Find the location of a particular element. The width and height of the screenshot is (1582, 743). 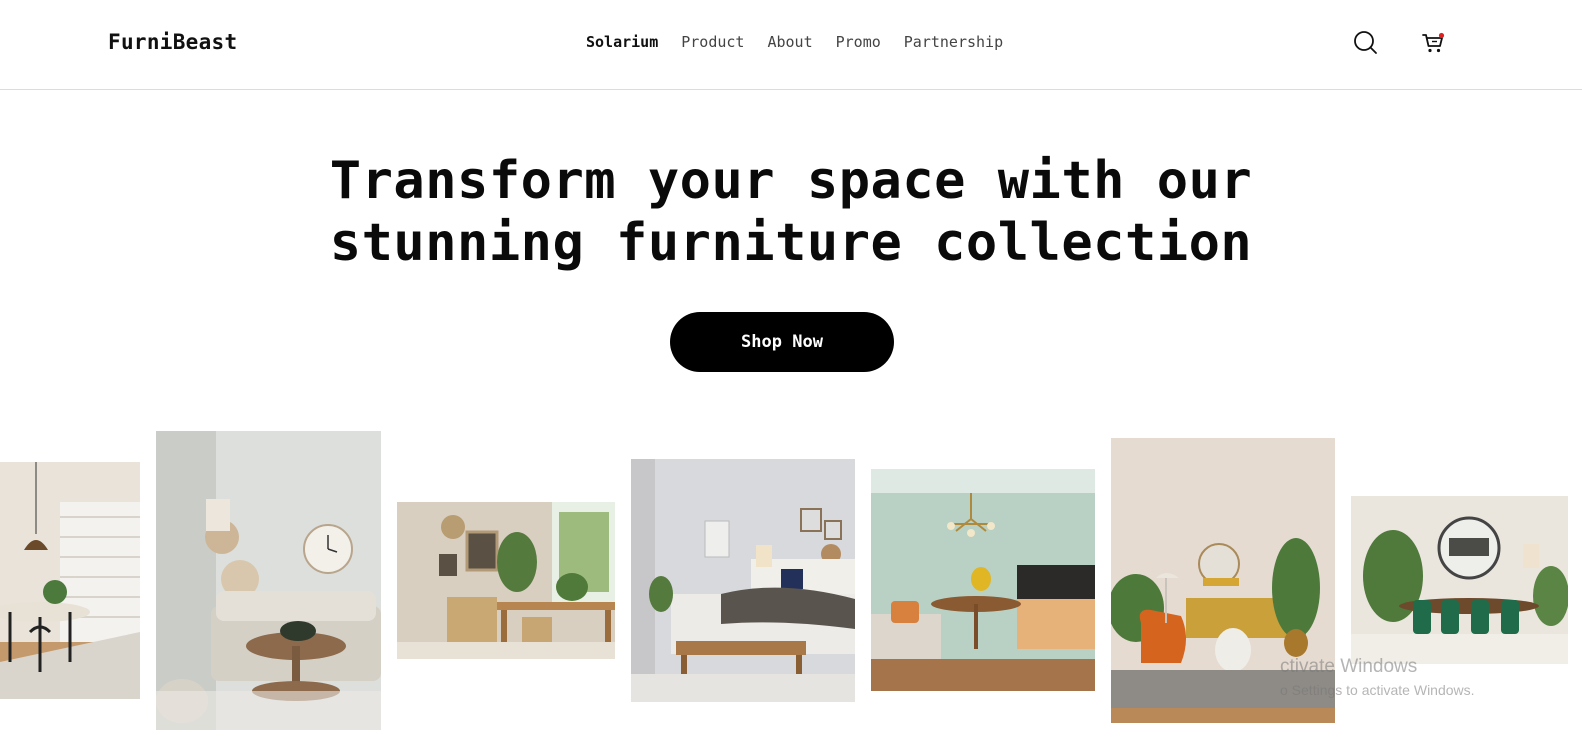

dining-room-photo is located at coordinates (70, 580).